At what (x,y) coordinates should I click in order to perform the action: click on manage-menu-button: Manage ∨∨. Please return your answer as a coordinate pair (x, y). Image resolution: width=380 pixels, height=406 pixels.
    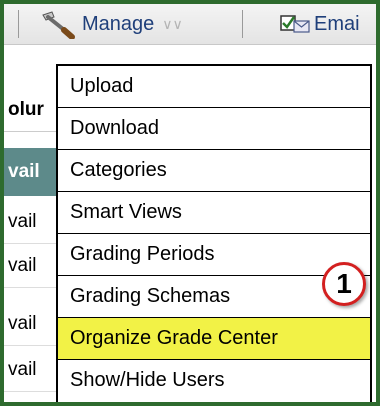
    Looking at the image, I should click on (111, 24).